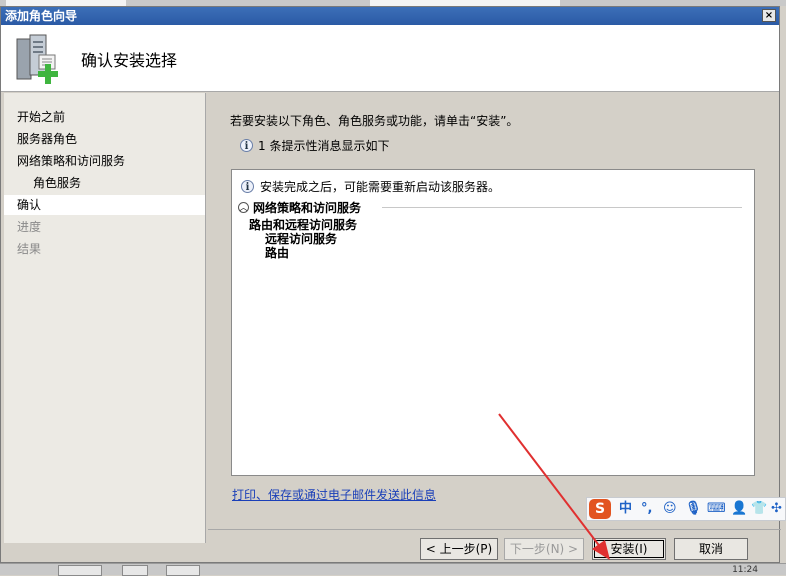  What do you see at coordinates (739, 509) in the screenshot?
I see `user-icon: 👤` at bounding box center [739, 509].